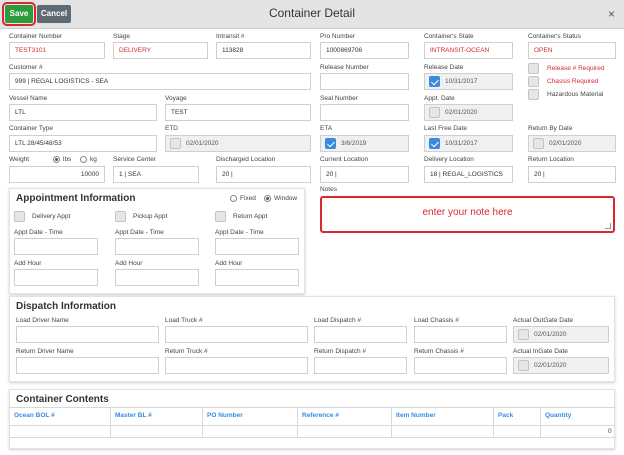  What do you see at coordinates (157, 246) in the screenshot?
I see `pickup-appt-date-input` at bounding box center [157, 246].